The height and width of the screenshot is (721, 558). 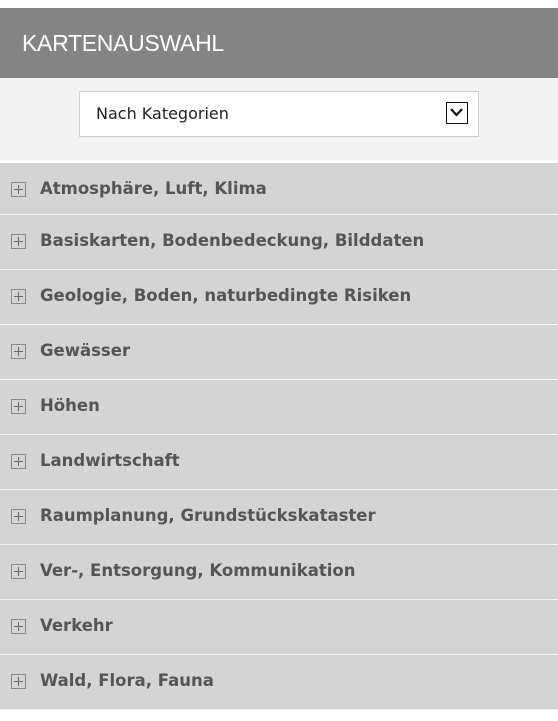 I want to click on category-item-geologie: Geologie, Boden, naturbedingte Risiken, so click(x=279, y=297).